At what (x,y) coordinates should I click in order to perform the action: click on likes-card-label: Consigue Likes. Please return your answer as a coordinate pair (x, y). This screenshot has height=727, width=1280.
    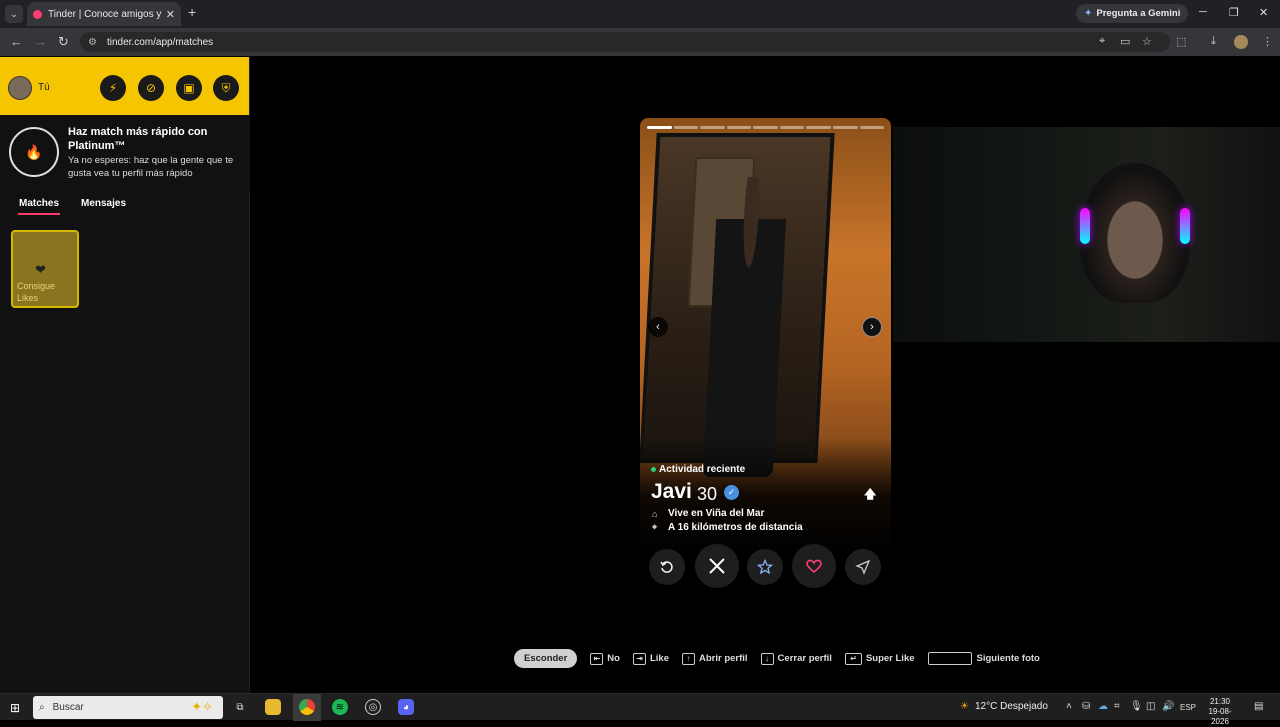
    Looking at the image, I should click on (36, 292).